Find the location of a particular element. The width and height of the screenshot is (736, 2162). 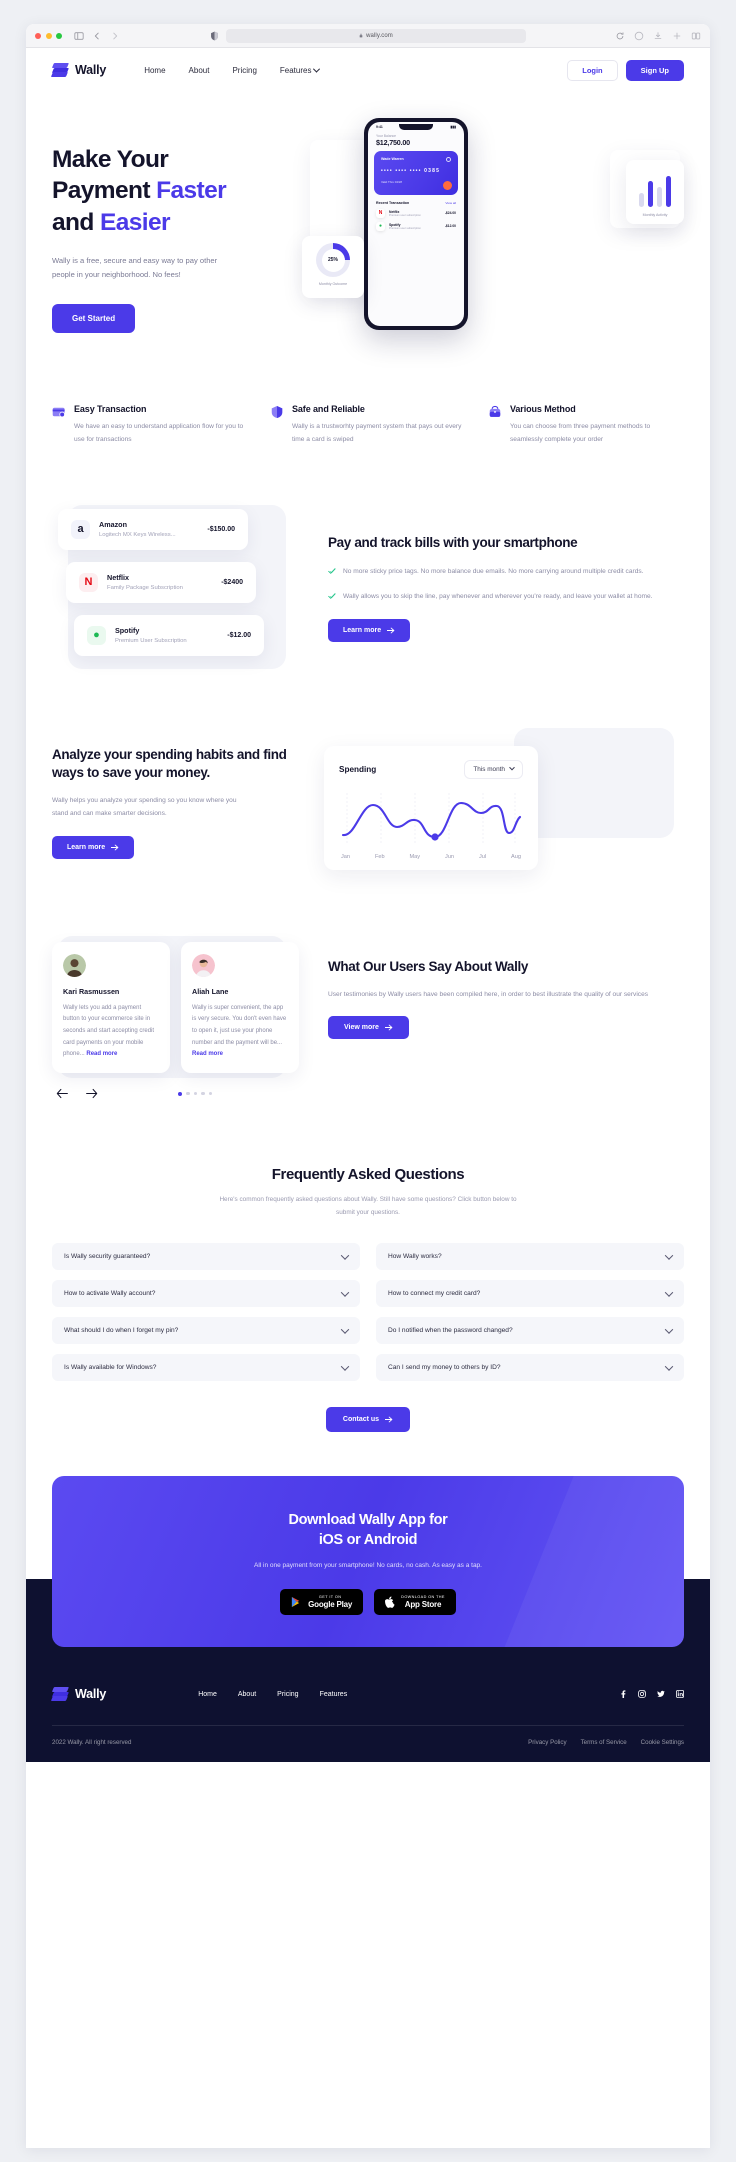

tabs-overview-icon is located at coordinates (696, 36).